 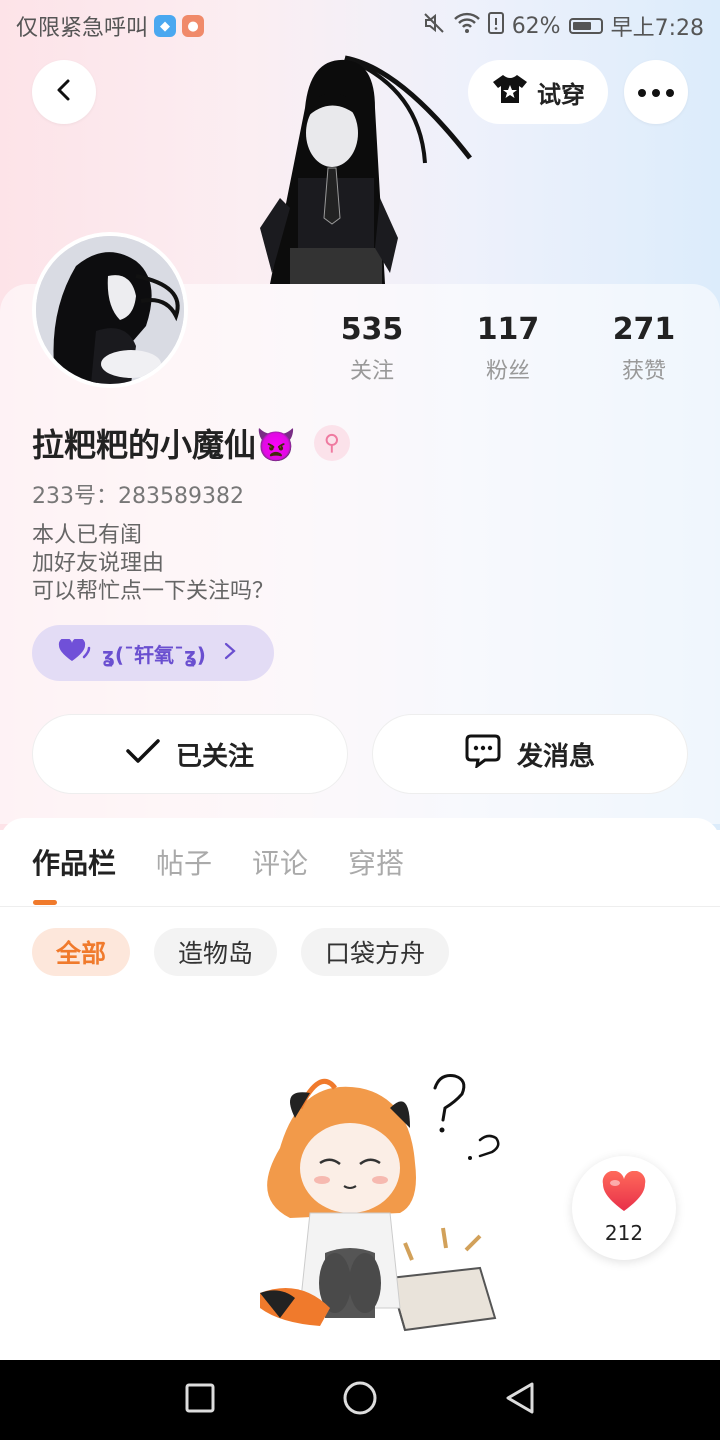 I want to click on bio: 本人已有闺 加好友说理由 可以帮忙点一下关注吗？, so click(x=153, y=564).